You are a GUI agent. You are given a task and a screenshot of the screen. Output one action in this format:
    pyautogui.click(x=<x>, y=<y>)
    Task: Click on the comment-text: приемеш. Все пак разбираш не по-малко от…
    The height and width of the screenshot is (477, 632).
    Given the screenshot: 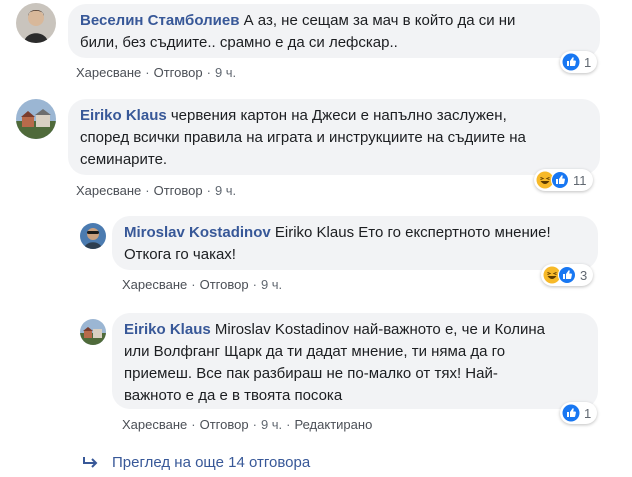 What is the action you would take?
    pyautogui.click(x=311, y=373)
    